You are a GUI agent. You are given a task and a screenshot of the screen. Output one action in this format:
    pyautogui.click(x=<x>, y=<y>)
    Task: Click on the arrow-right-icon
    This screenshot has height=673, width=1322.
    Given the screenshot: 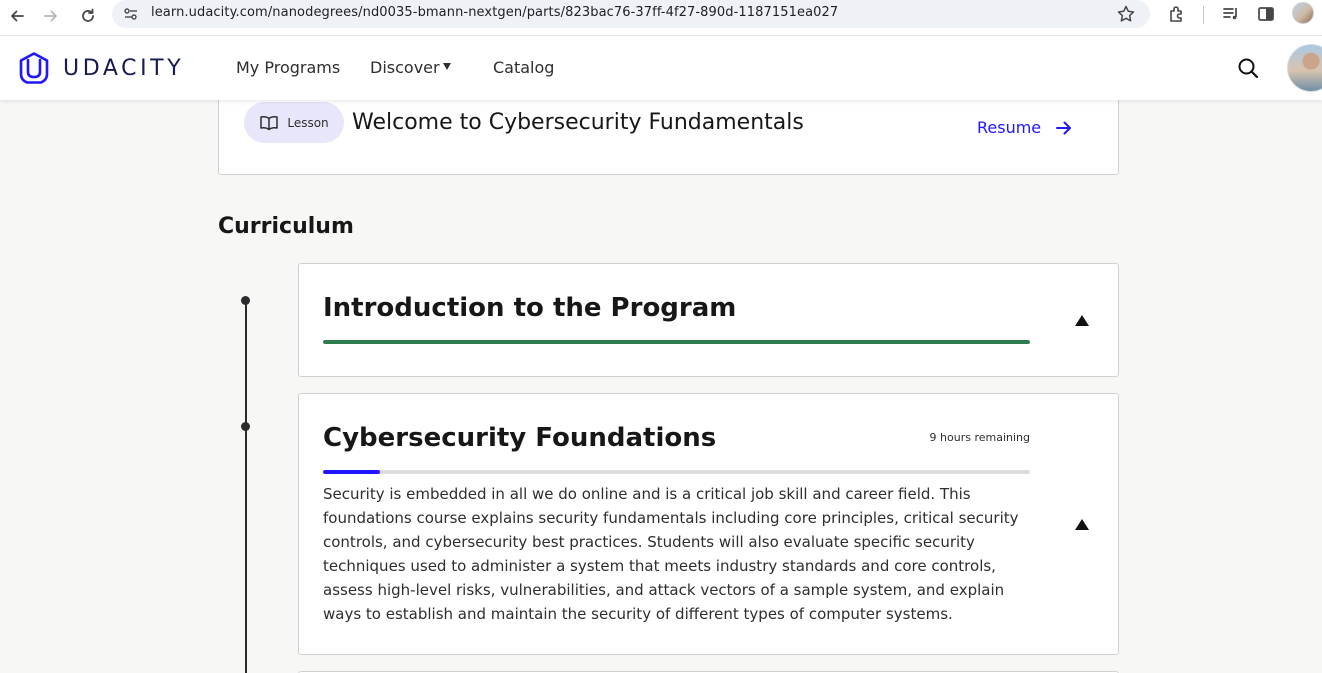 What is the action you would take?
    pyautogui.click(x=1064, y=128)
    